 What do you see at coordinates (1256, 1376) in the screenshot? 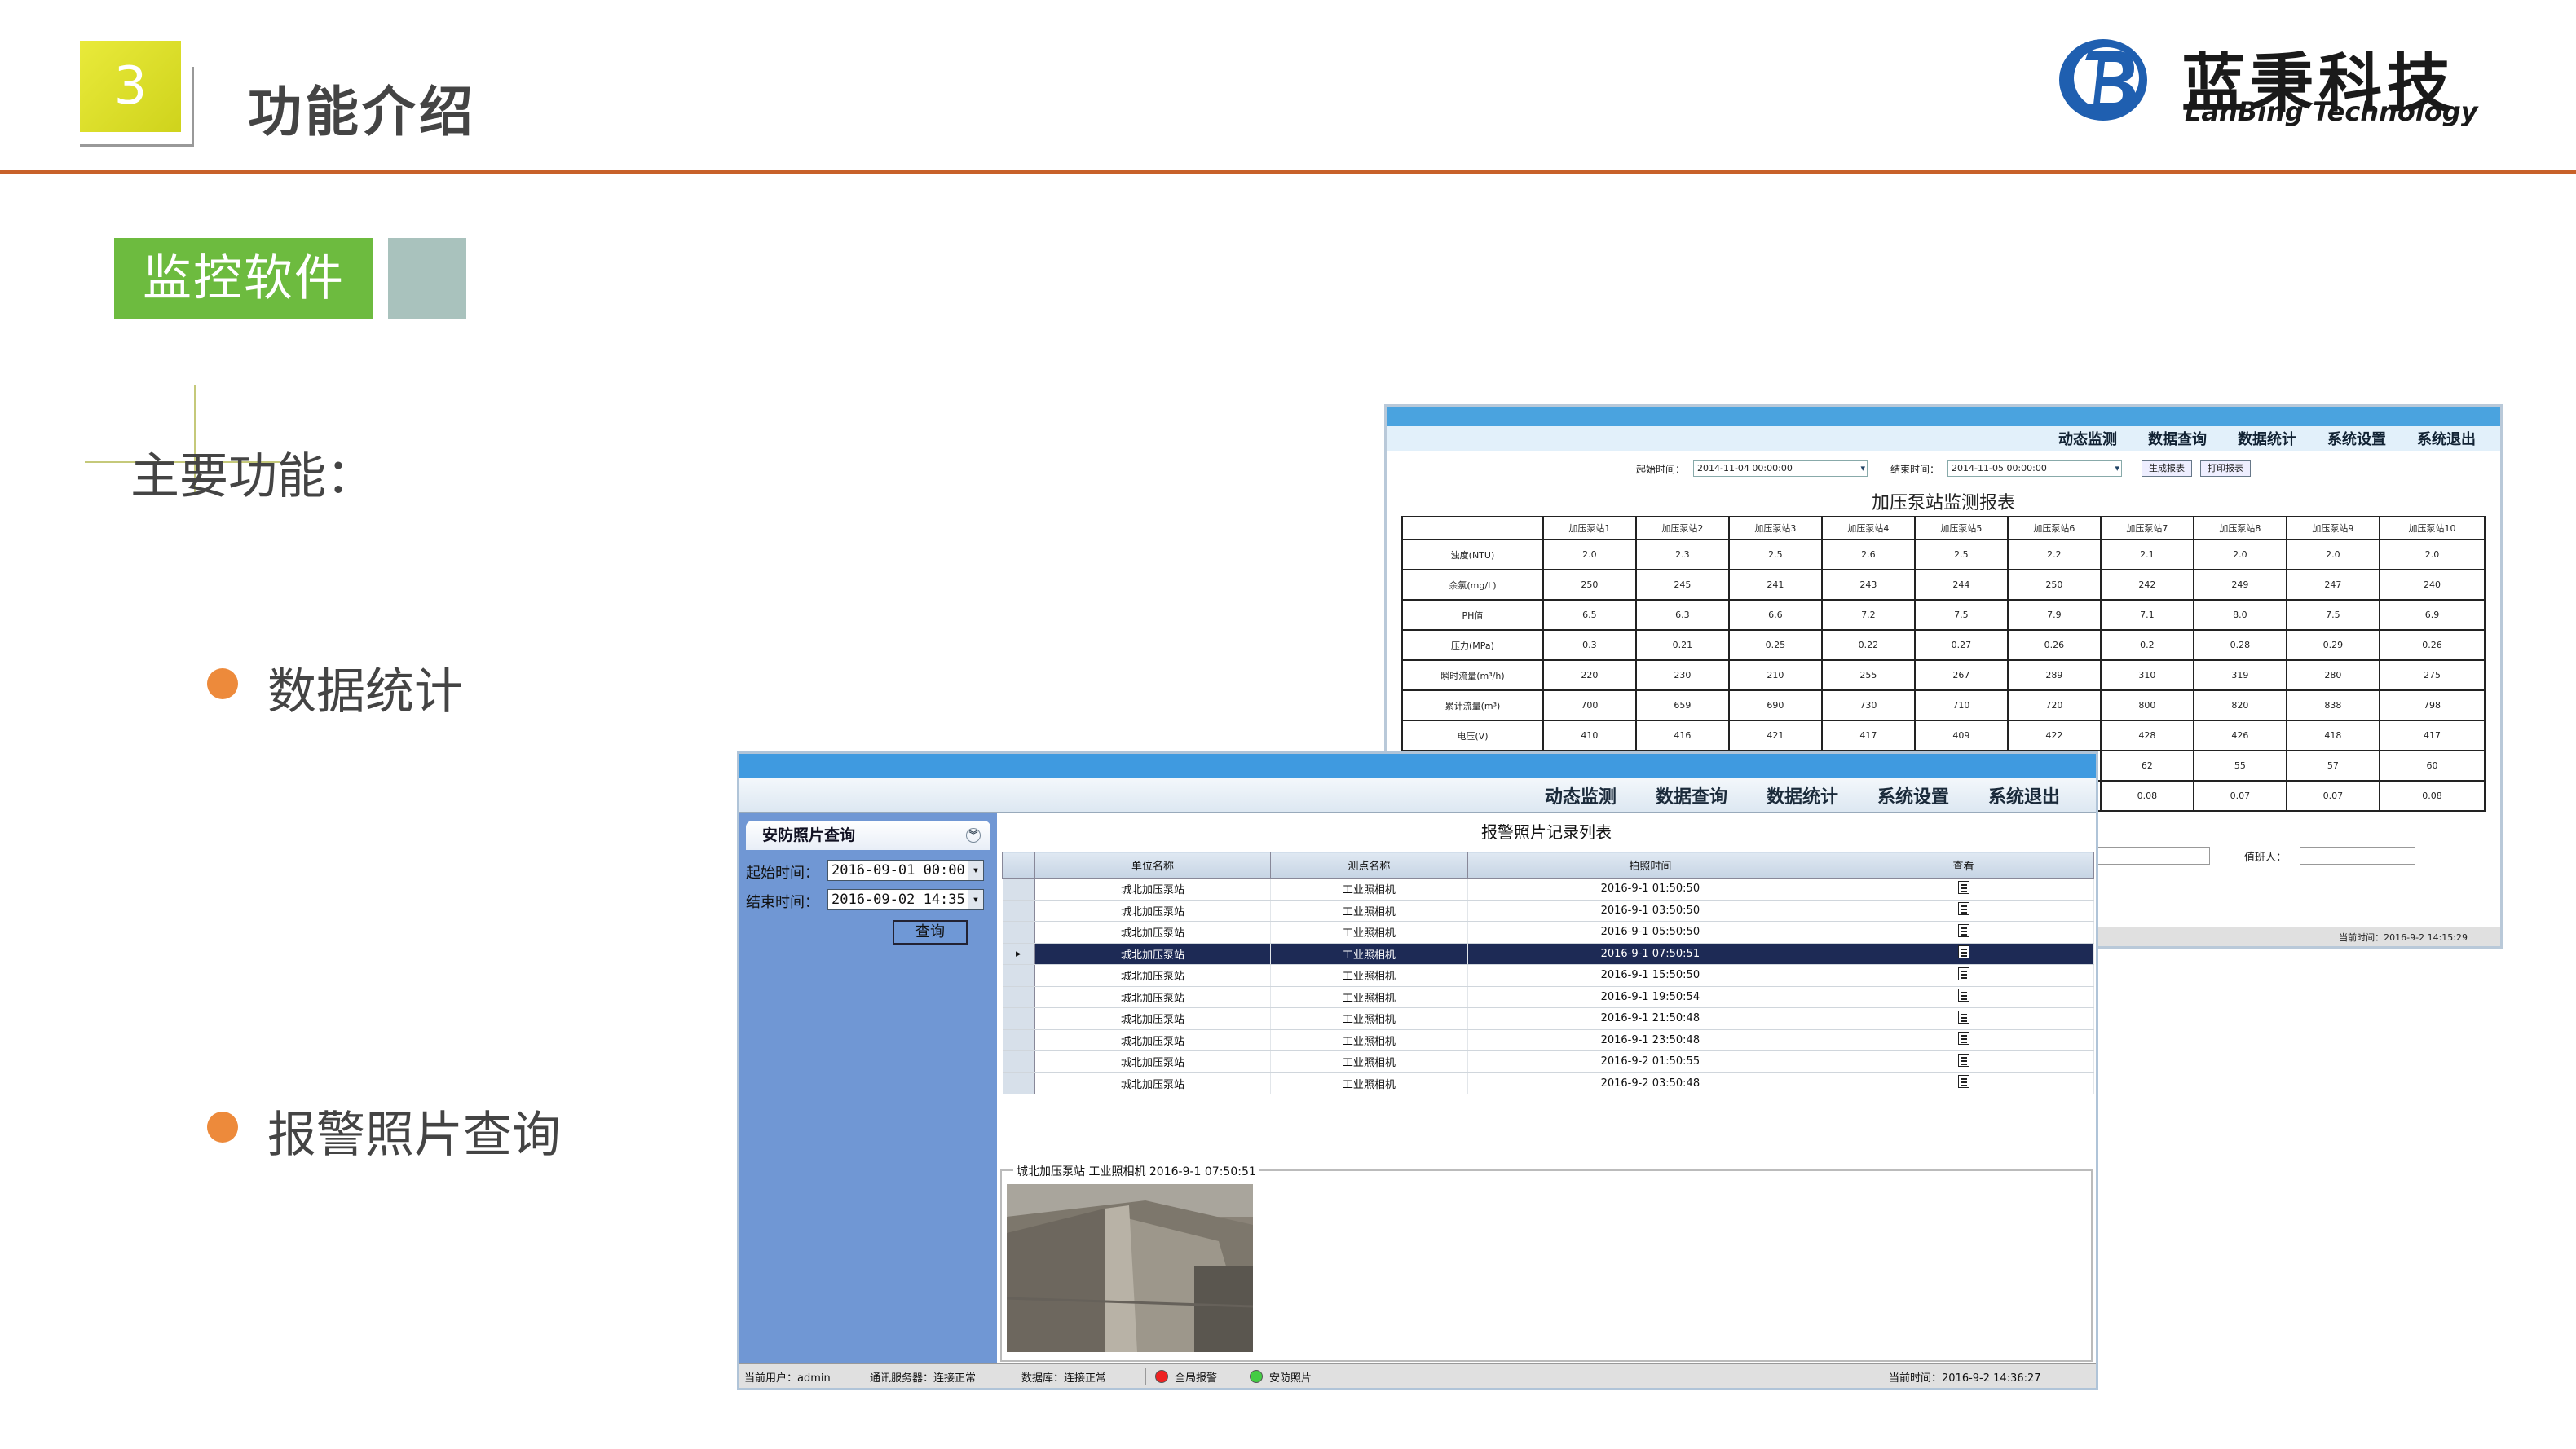
I see `security-photo-indicator-icon` at bounding box center [1256, 1376].